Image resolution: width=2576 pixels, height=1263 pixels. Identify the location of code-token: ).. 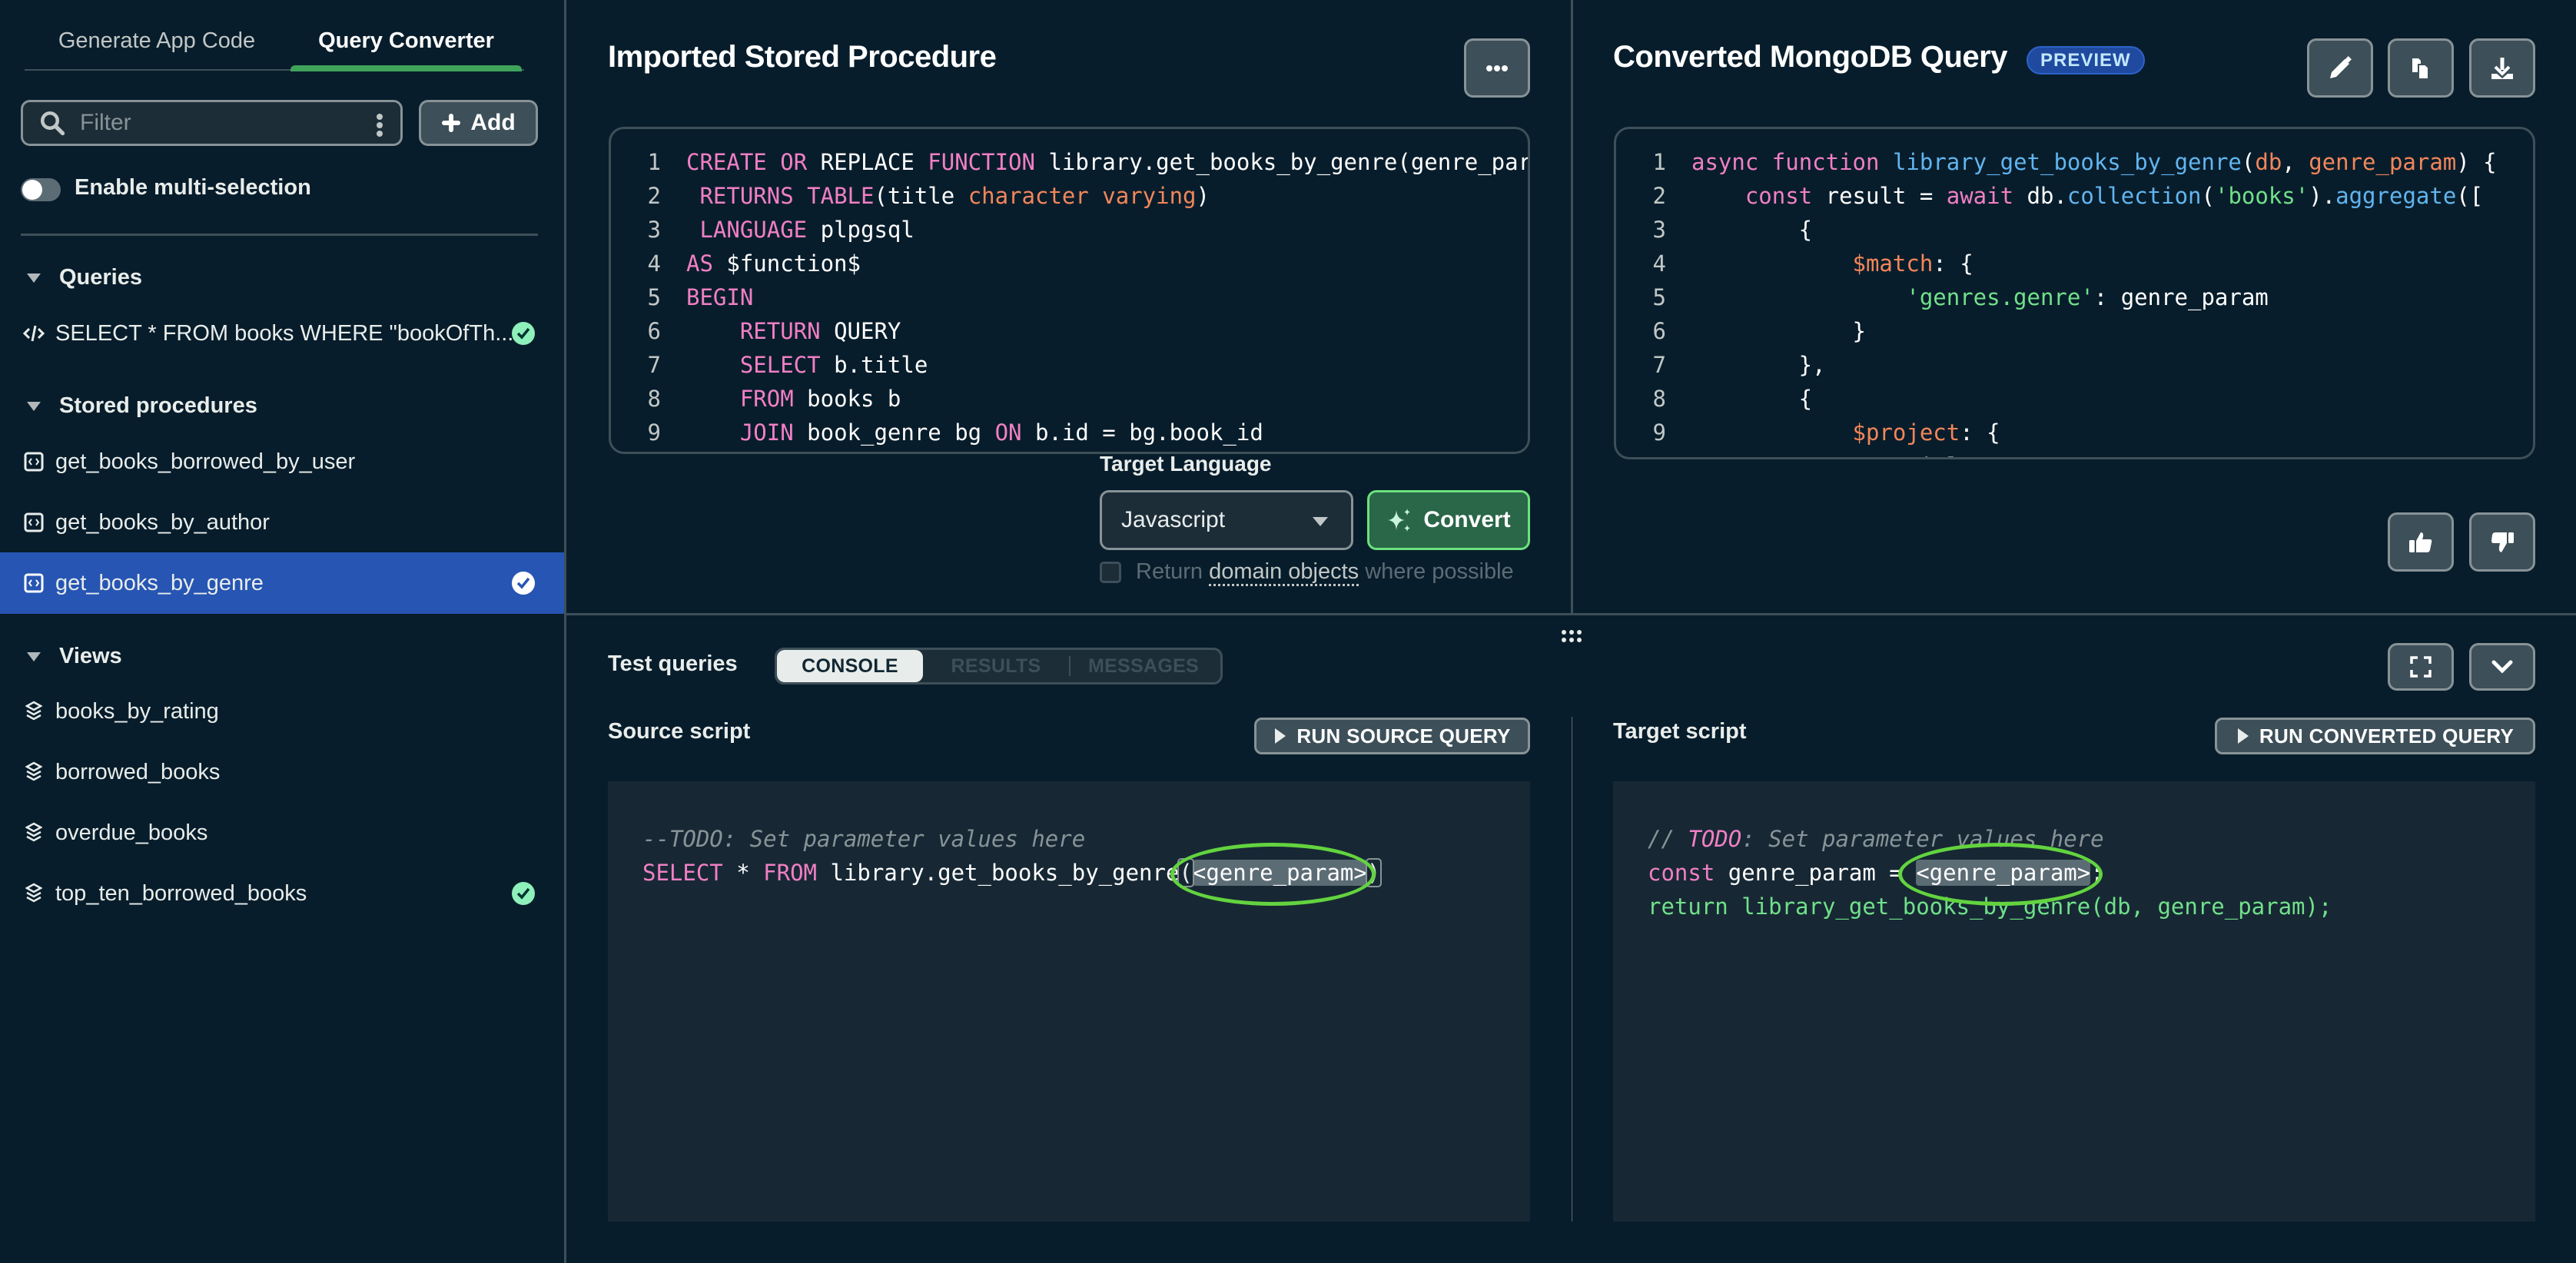
(2322, 196).